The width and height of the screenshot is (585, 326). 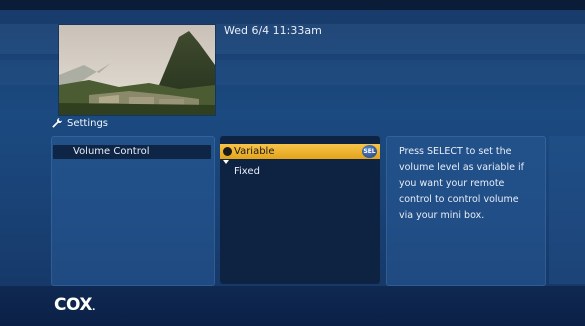 I want to click on cox-logo: COX., so click(x=74, y=305).